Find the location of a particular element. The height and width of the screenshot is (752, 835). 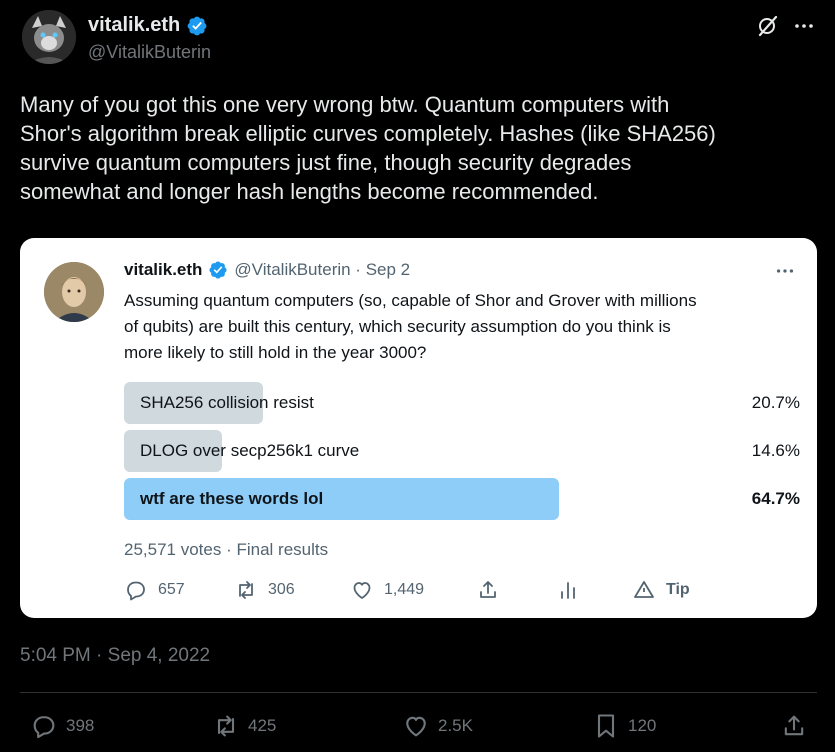

poll-option: wtf are these words lol 64.7% is located at coordinates (462, 499).